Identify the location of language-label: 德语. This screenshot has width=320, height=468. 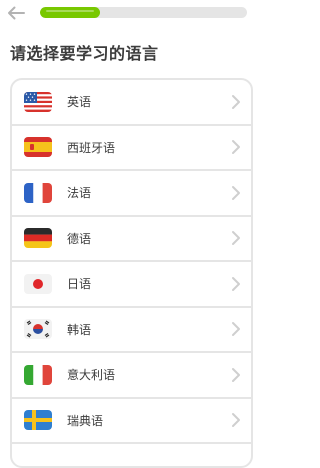
(79, 238).